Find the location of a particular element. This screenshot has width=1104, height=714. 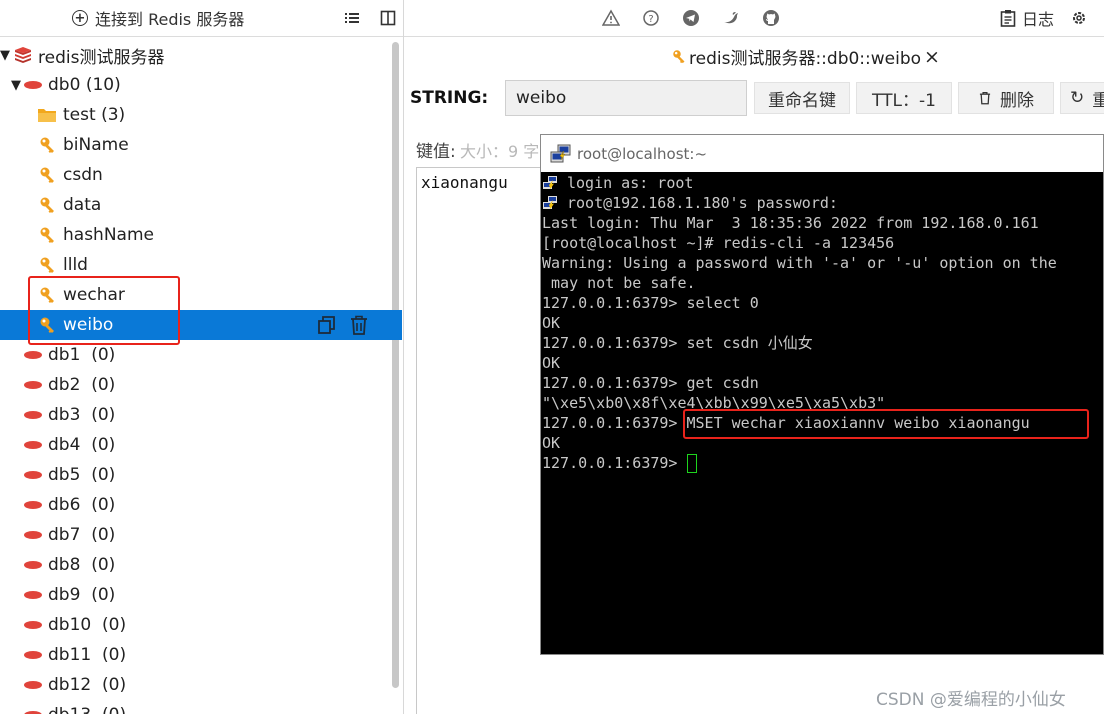

db-node: db3 (0) is located at coordinates (201, 415).